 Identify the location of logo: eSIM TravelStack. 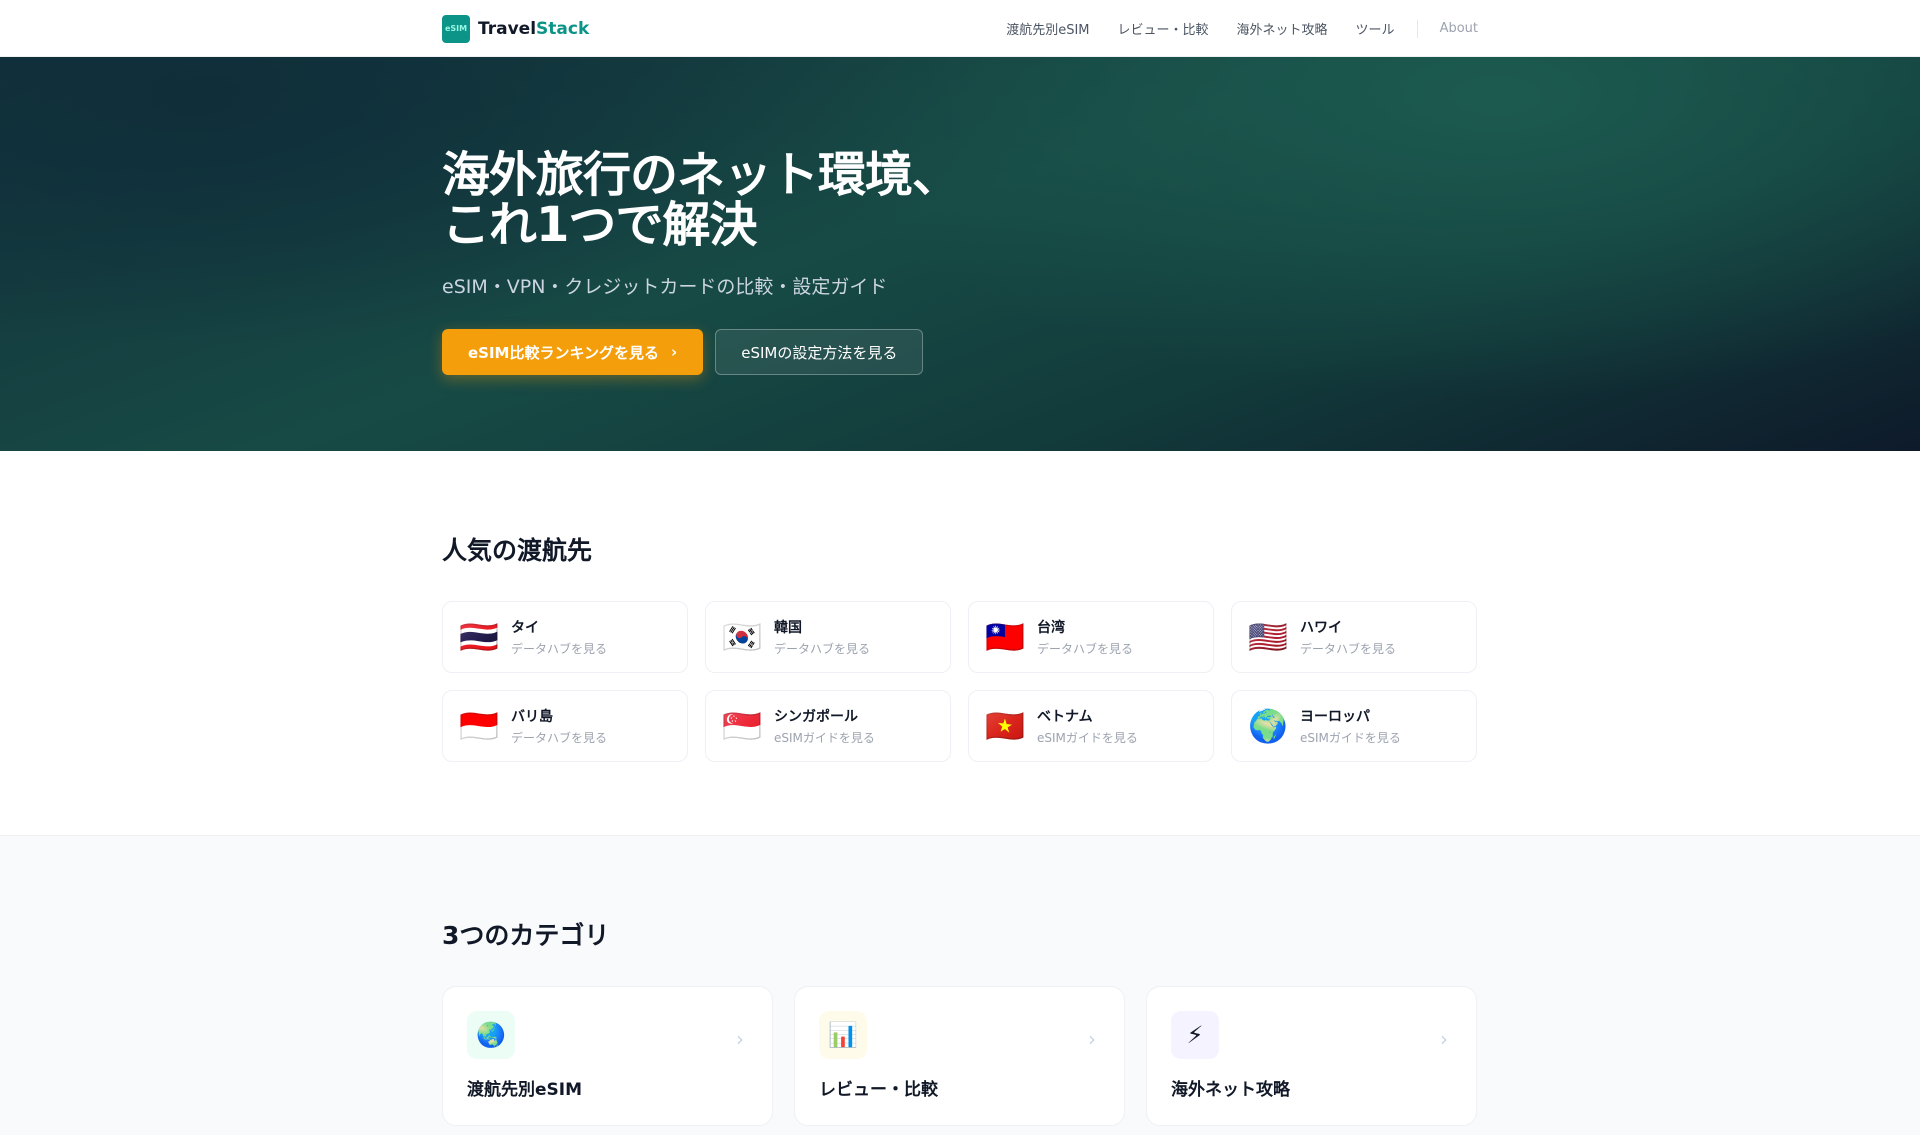
(516, 28).